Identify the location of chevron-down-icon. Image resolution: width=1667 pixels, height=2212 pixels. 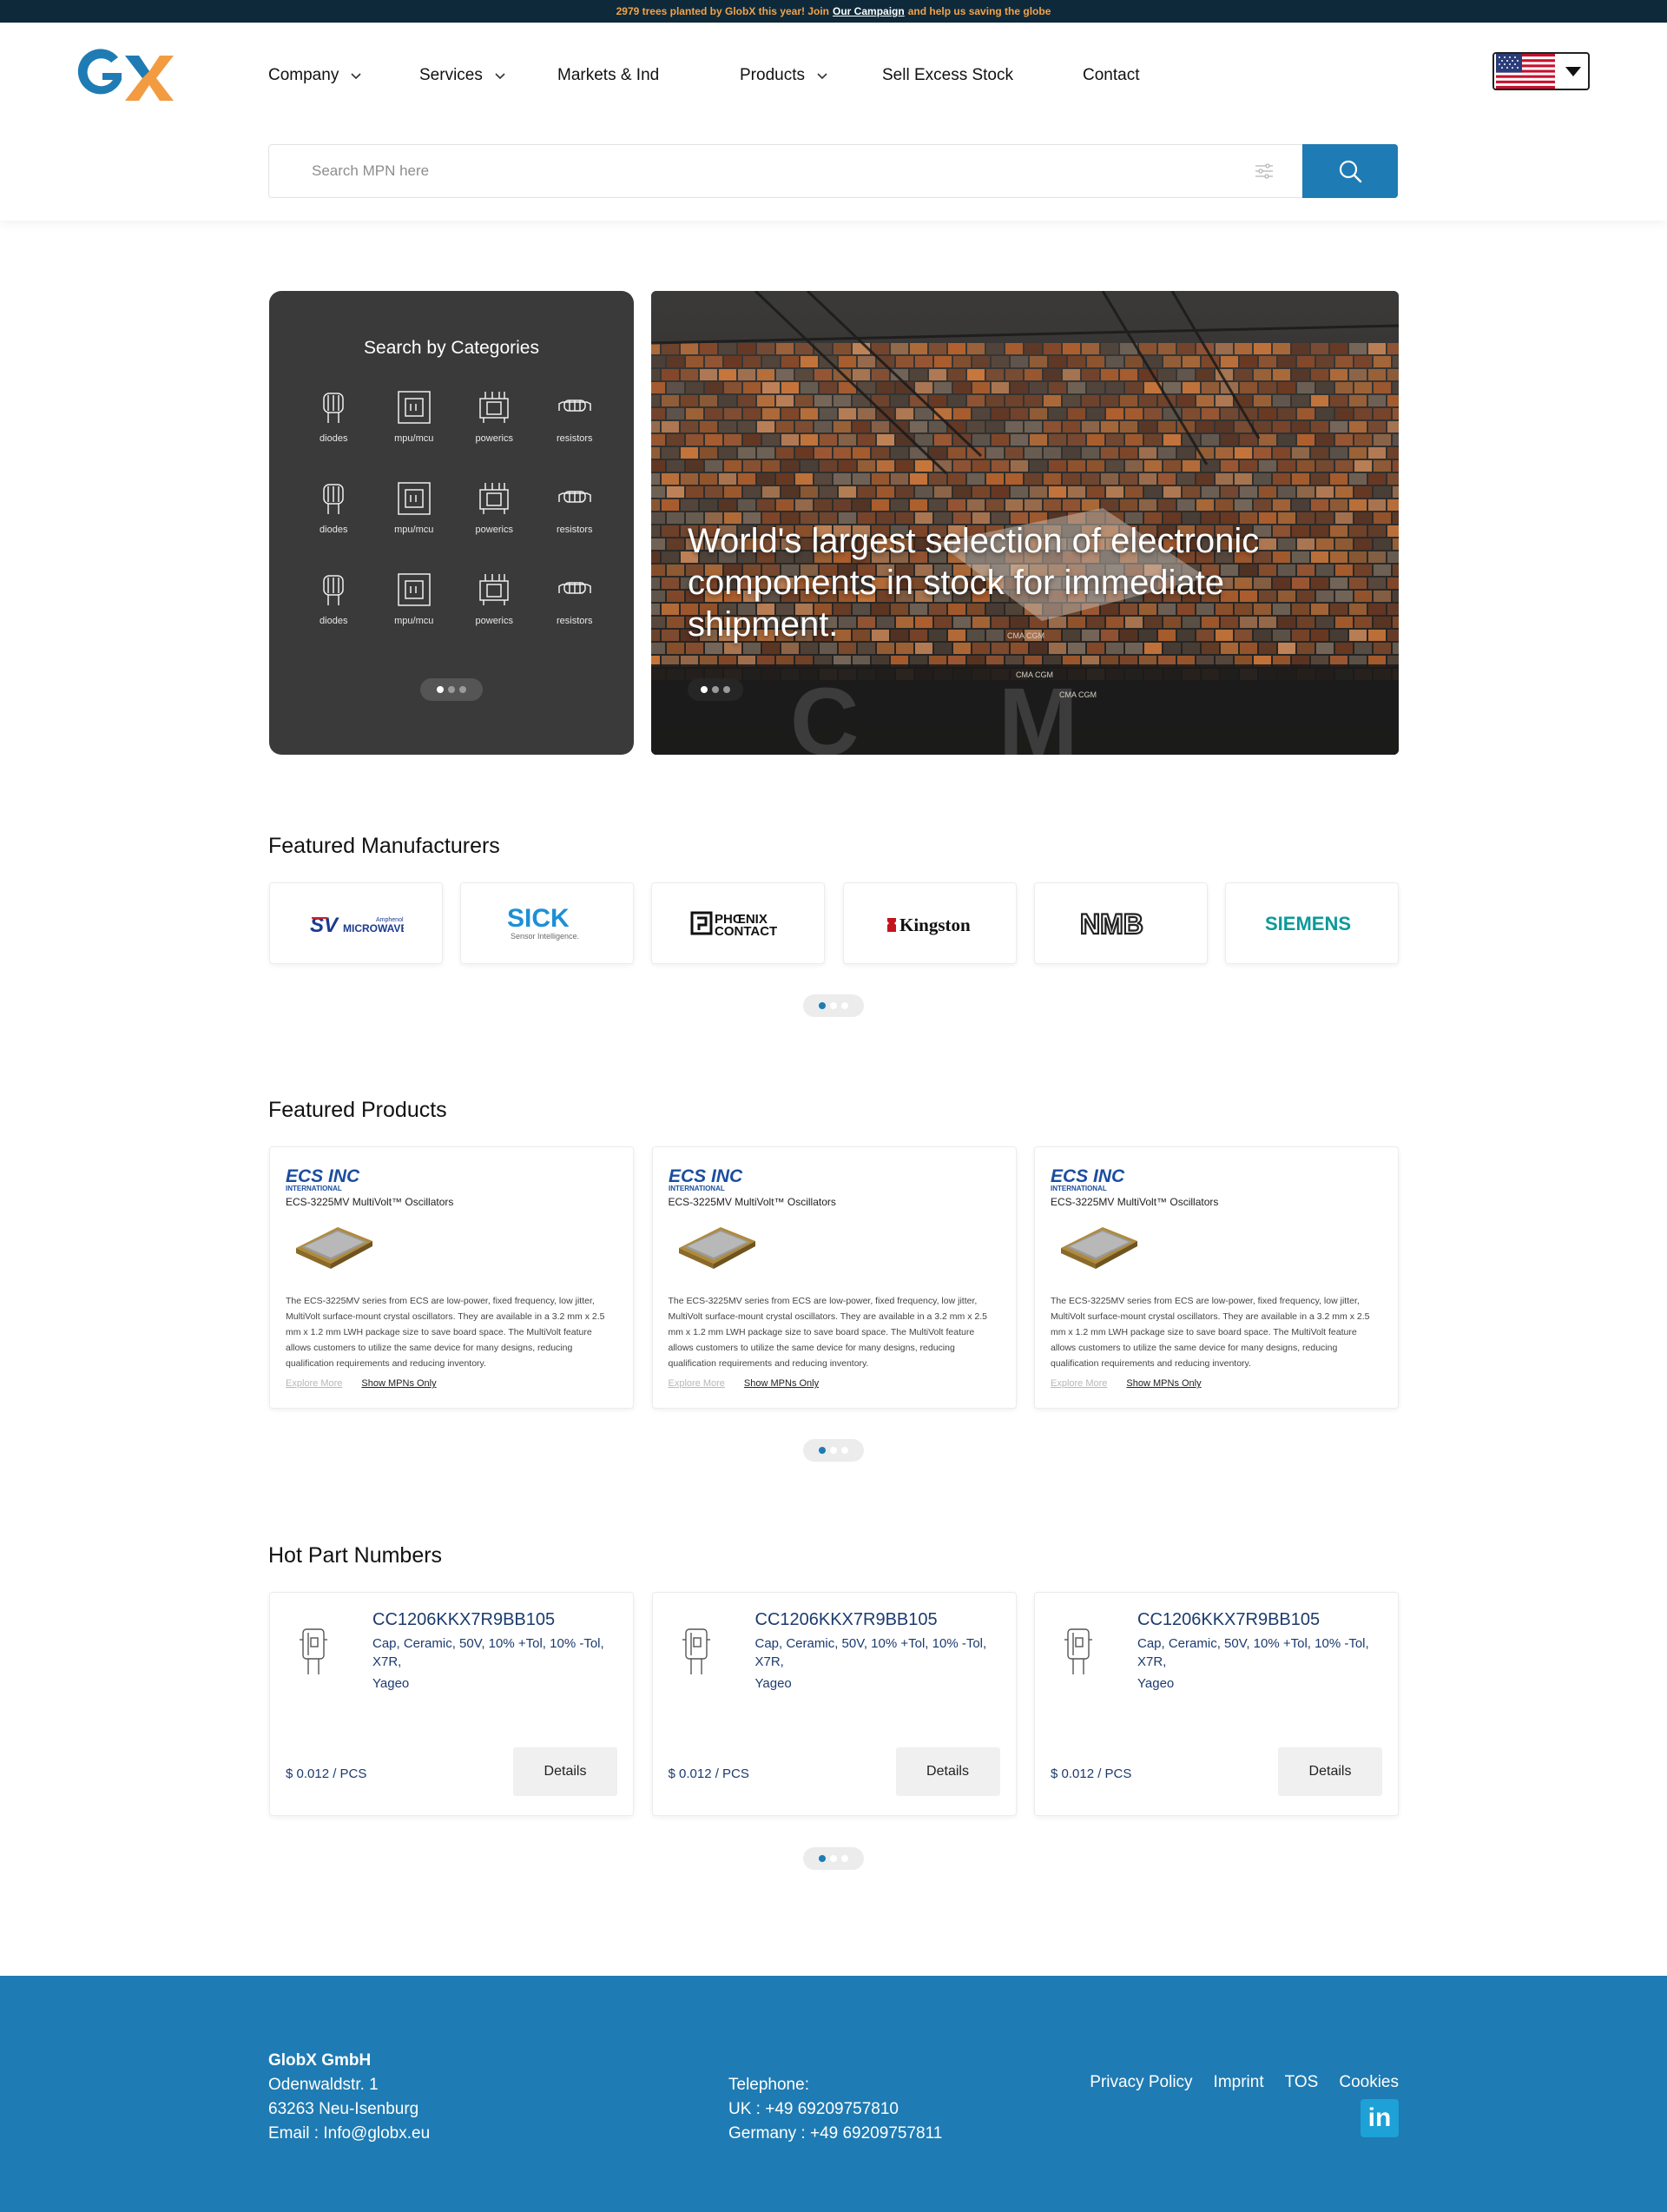
(822, 76).